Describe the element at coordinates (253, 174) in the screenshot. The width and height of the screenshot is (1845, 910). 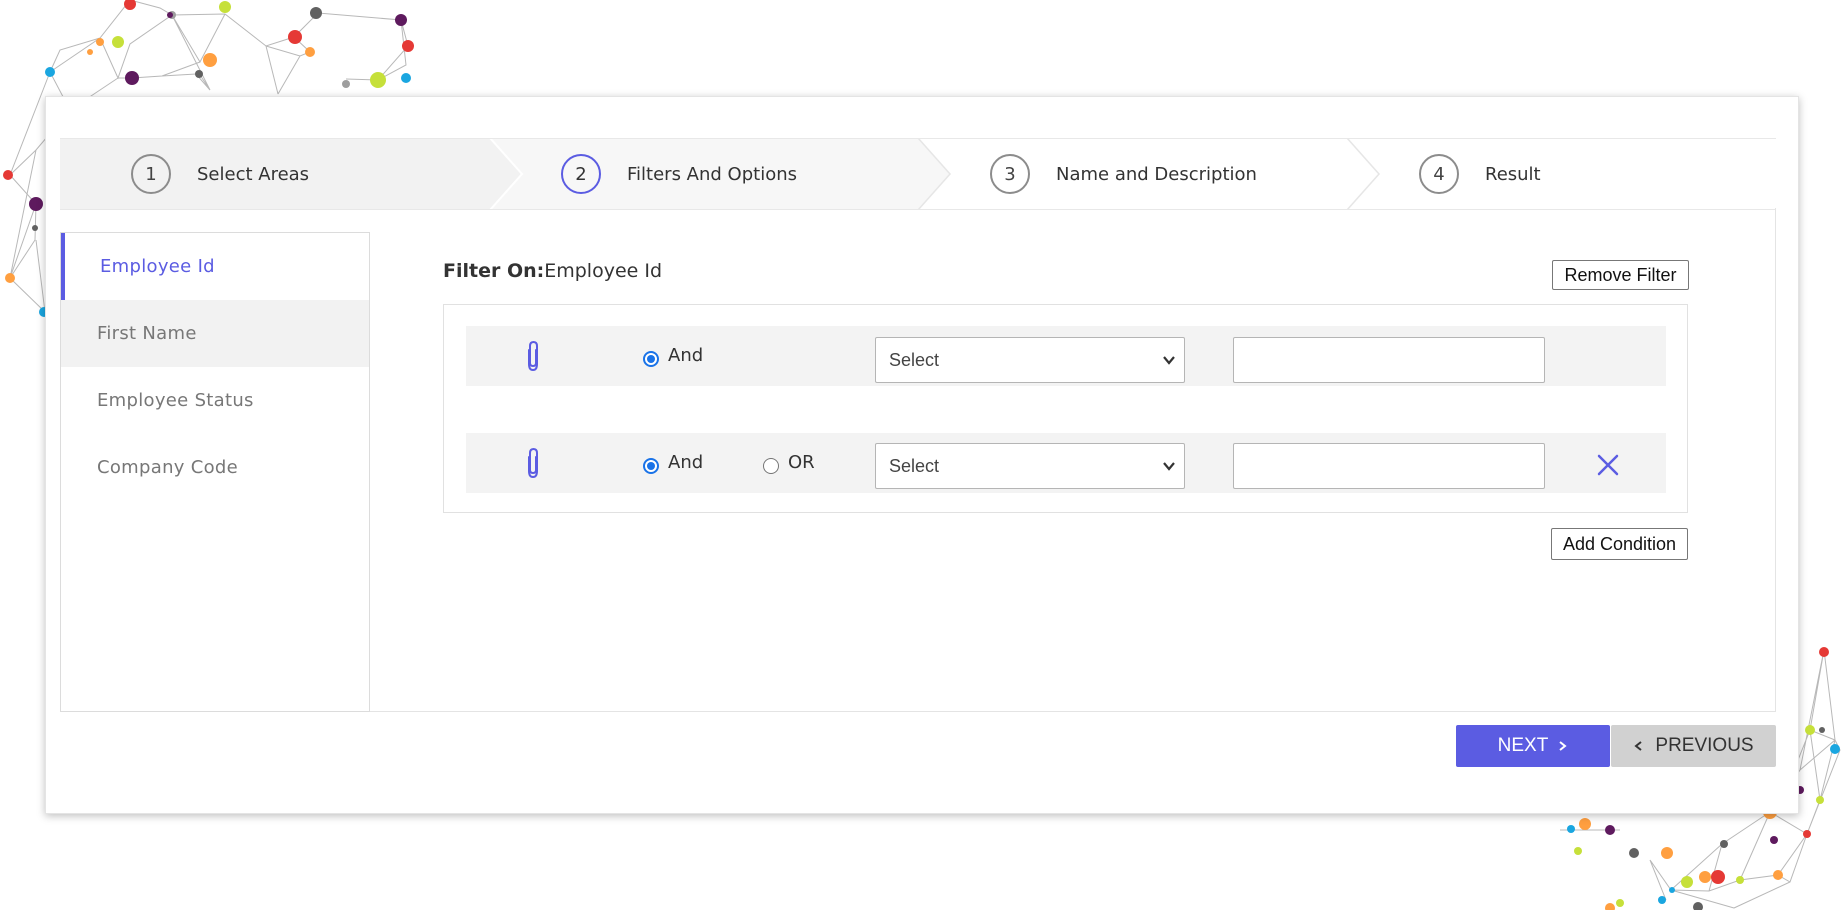
I see `step-label: Select Areas` at that location.